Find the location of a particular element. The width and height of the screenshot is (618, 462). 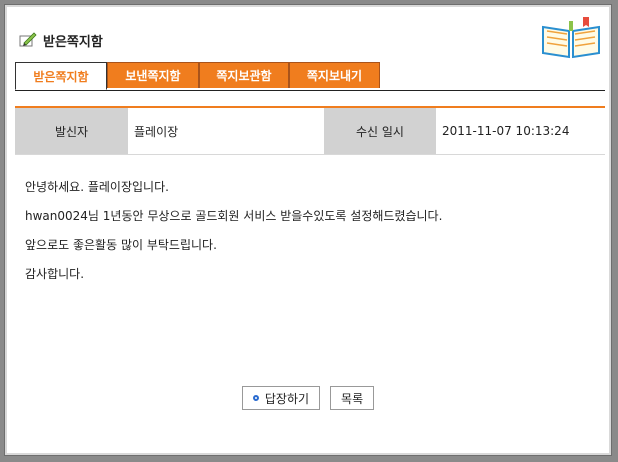

sender-label: 발신자 is located at coordinates (71, 131).